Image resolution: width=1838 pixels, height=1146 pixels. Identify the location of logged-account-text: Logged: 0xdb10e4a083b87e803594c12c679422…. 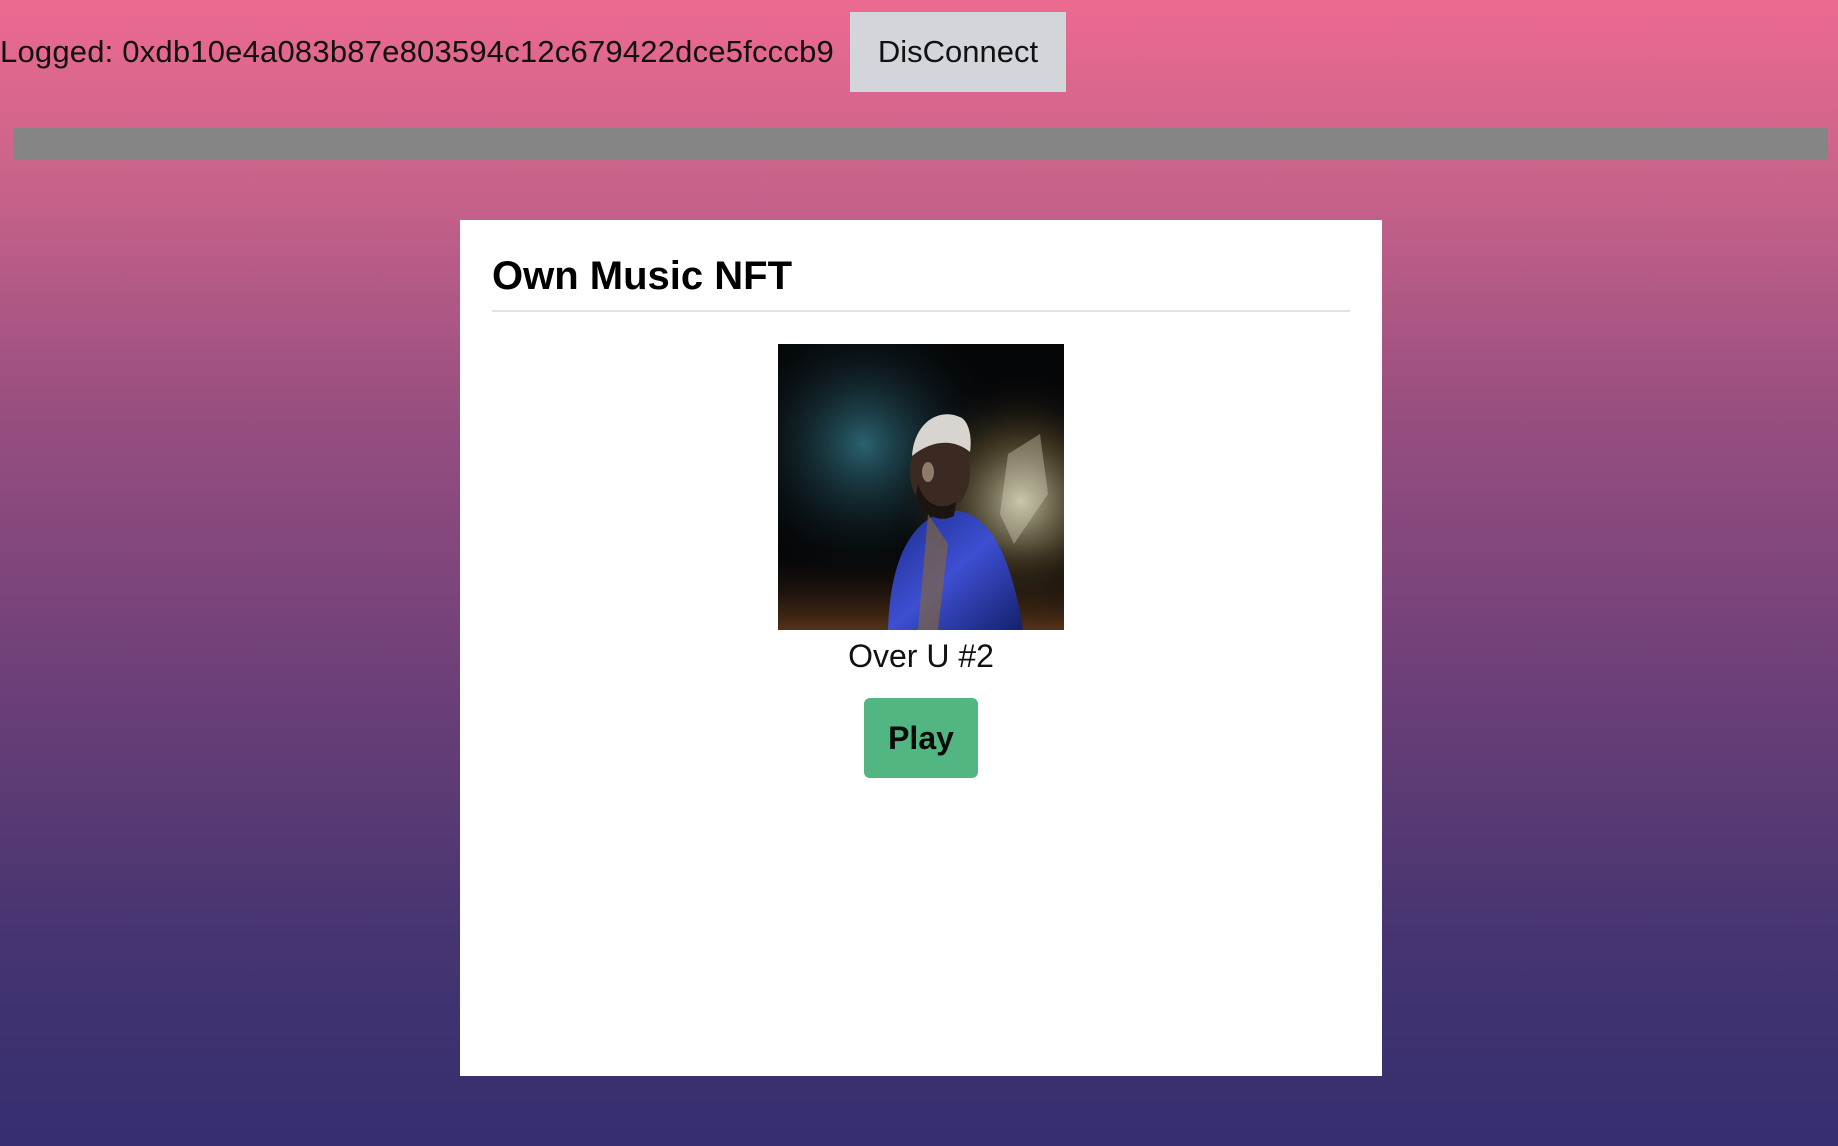
(417, 51).